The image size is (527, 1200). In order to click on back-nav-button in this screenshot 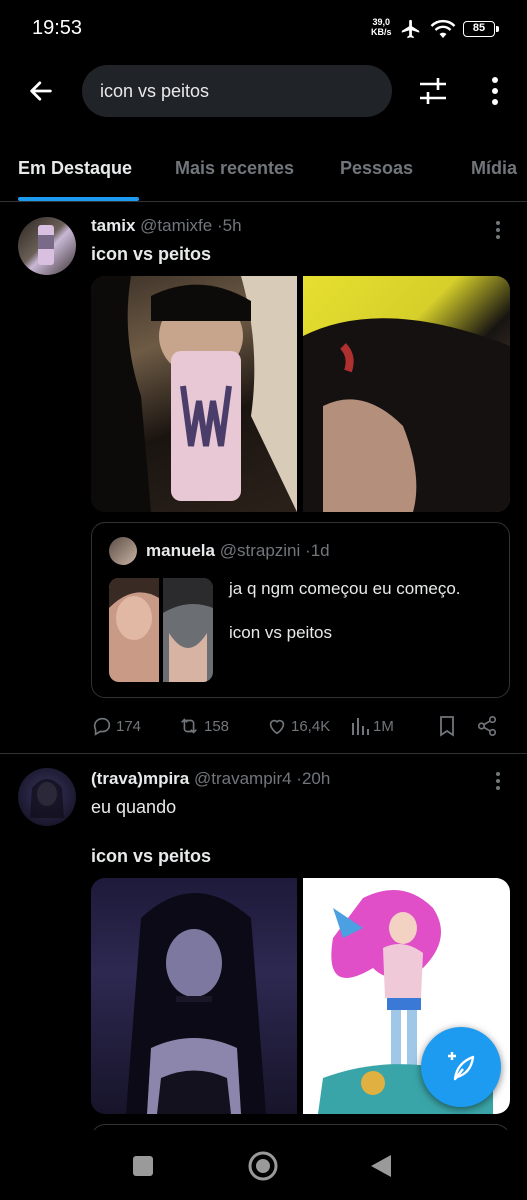, I will do `click(381, 1166)`.